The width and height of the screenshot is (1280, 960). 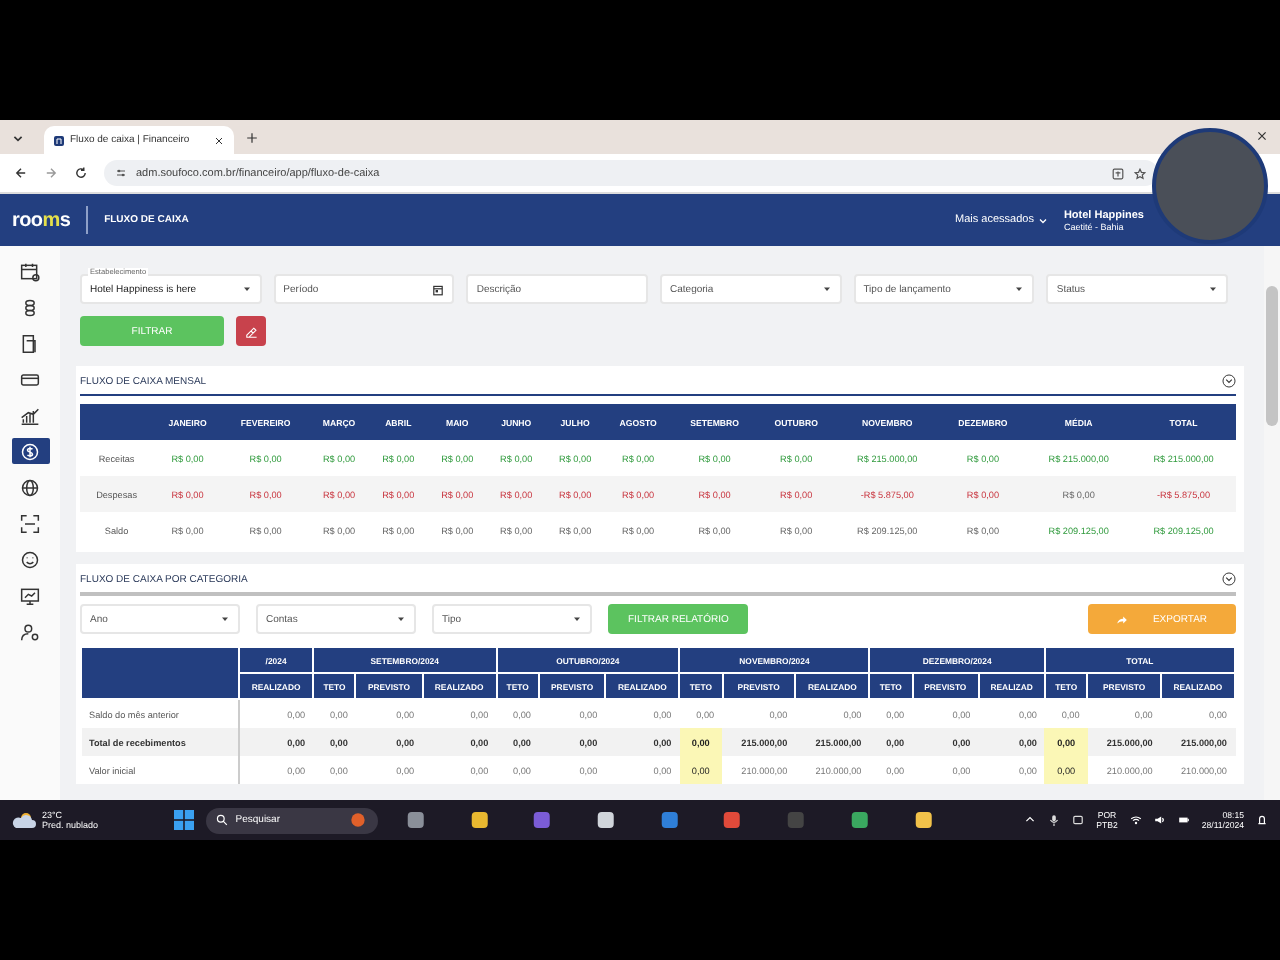 What do you see at coordinates (1030, 820) in the screenshot?
I see `tray-chevron-icon` at bounding box center [1030, 820].